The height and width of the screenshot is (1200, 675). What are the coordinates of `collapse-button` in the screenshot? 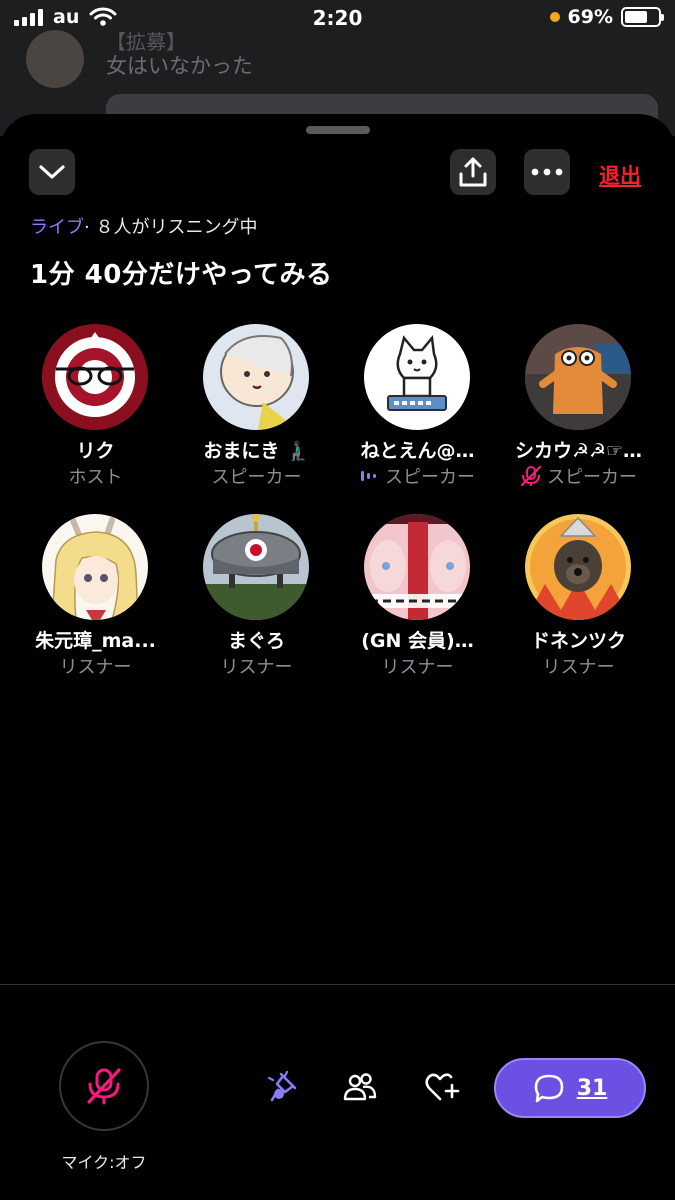 It's located at (52, 172).